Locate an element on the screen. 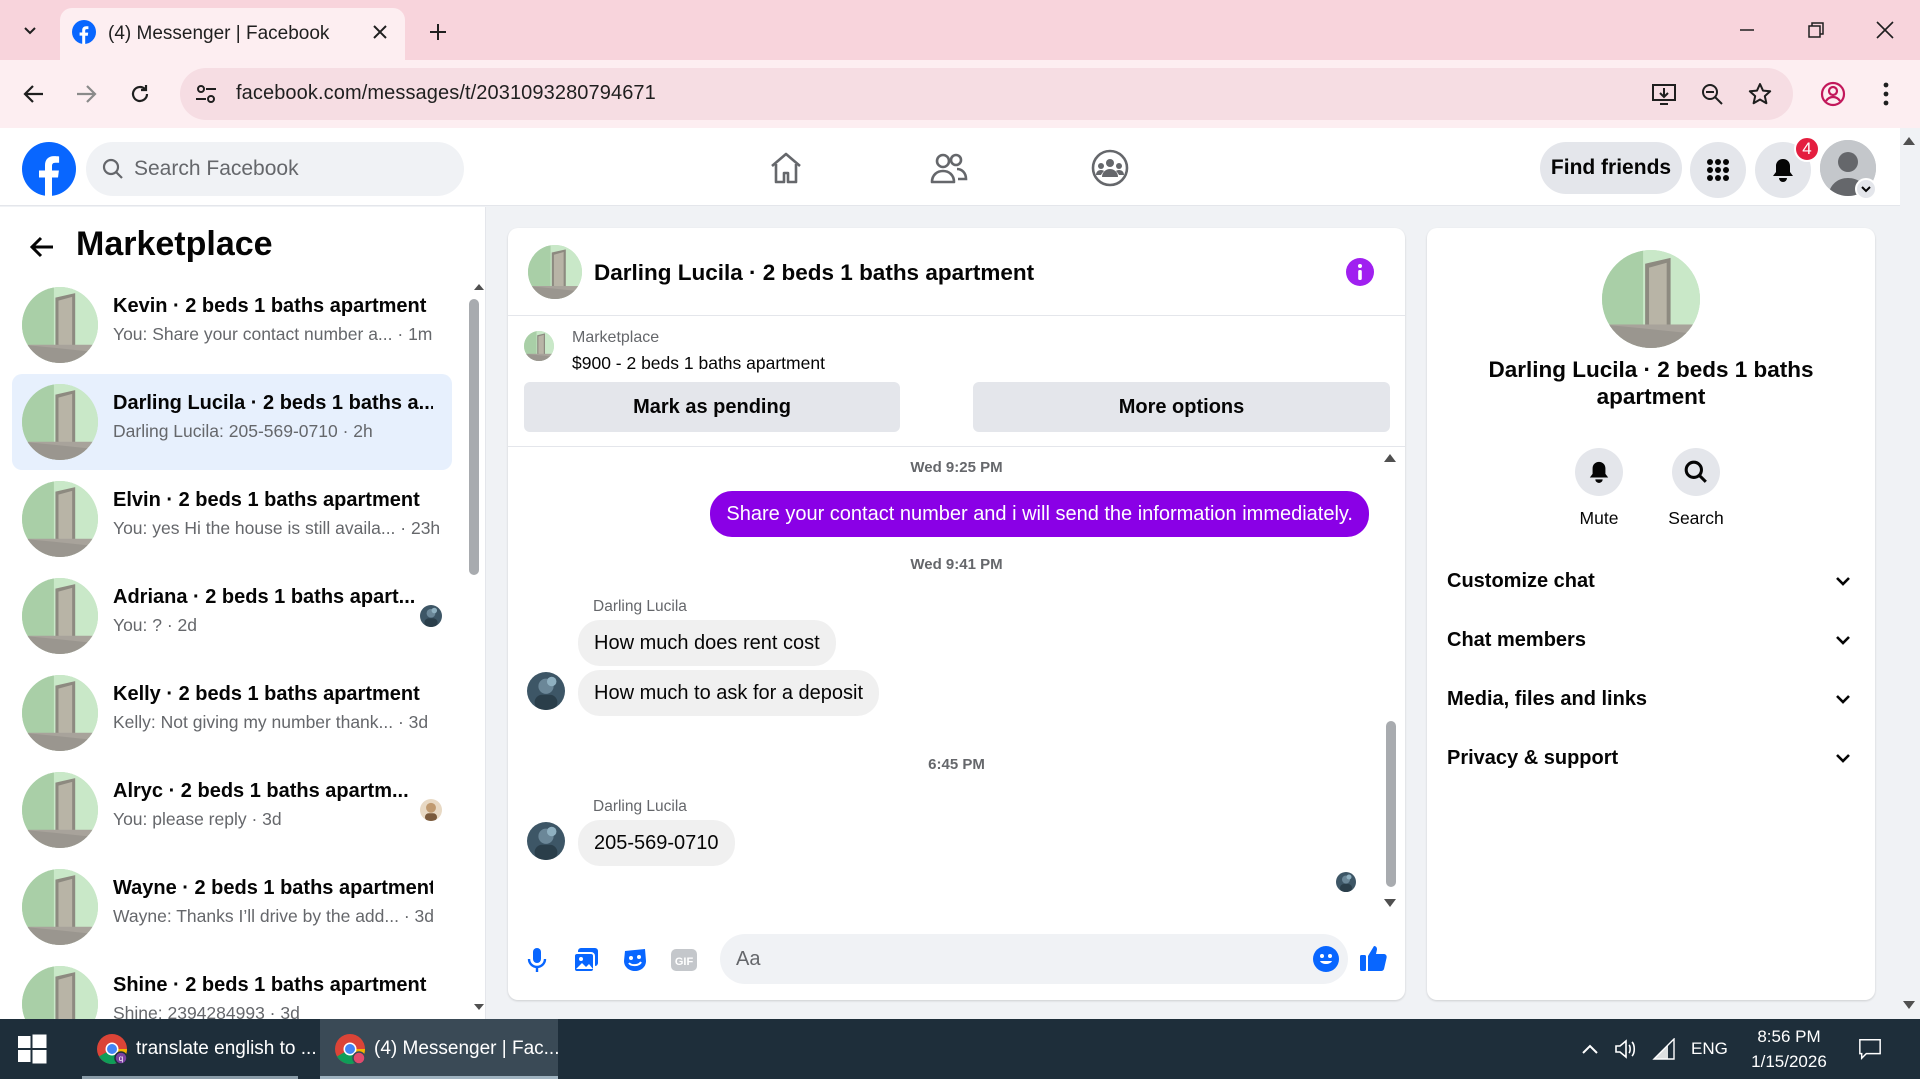  address-bar: facebook.com/messages/t/2031093280794671 is located at coordinates (986, 94).